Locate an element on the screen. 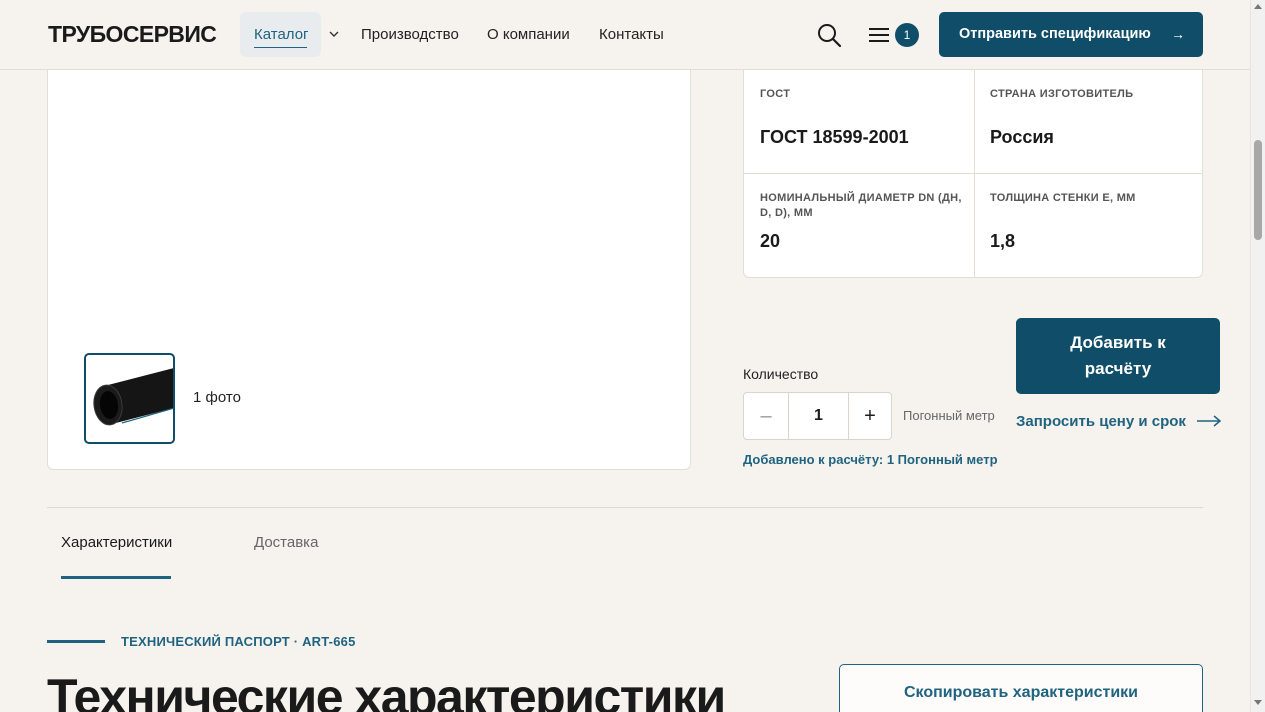 The image size is (1265, 712). send-specification-button: Отправить спецификацию → is located at coordinates (1071, 34).